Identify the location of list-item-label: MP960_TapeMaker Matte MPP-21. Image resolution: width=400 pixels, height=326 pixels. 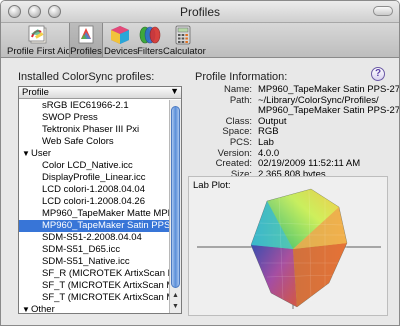
(105, 213).